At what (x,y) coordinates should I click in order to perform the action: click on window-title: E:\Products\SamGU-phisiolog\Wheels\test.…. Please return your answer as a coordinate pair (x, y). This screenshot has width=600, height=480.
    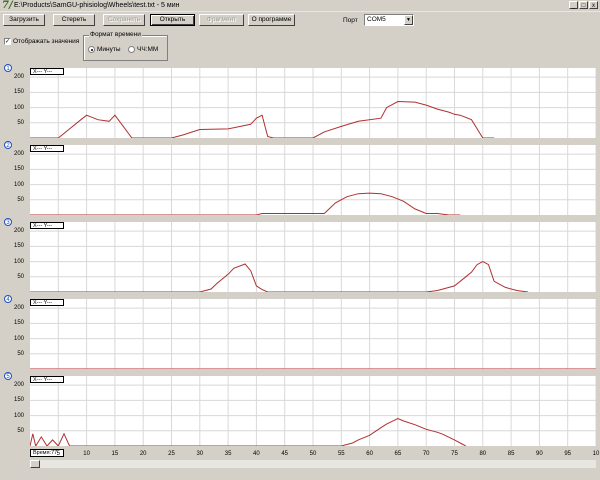
    Looking at the image, I should click on (97, 5).